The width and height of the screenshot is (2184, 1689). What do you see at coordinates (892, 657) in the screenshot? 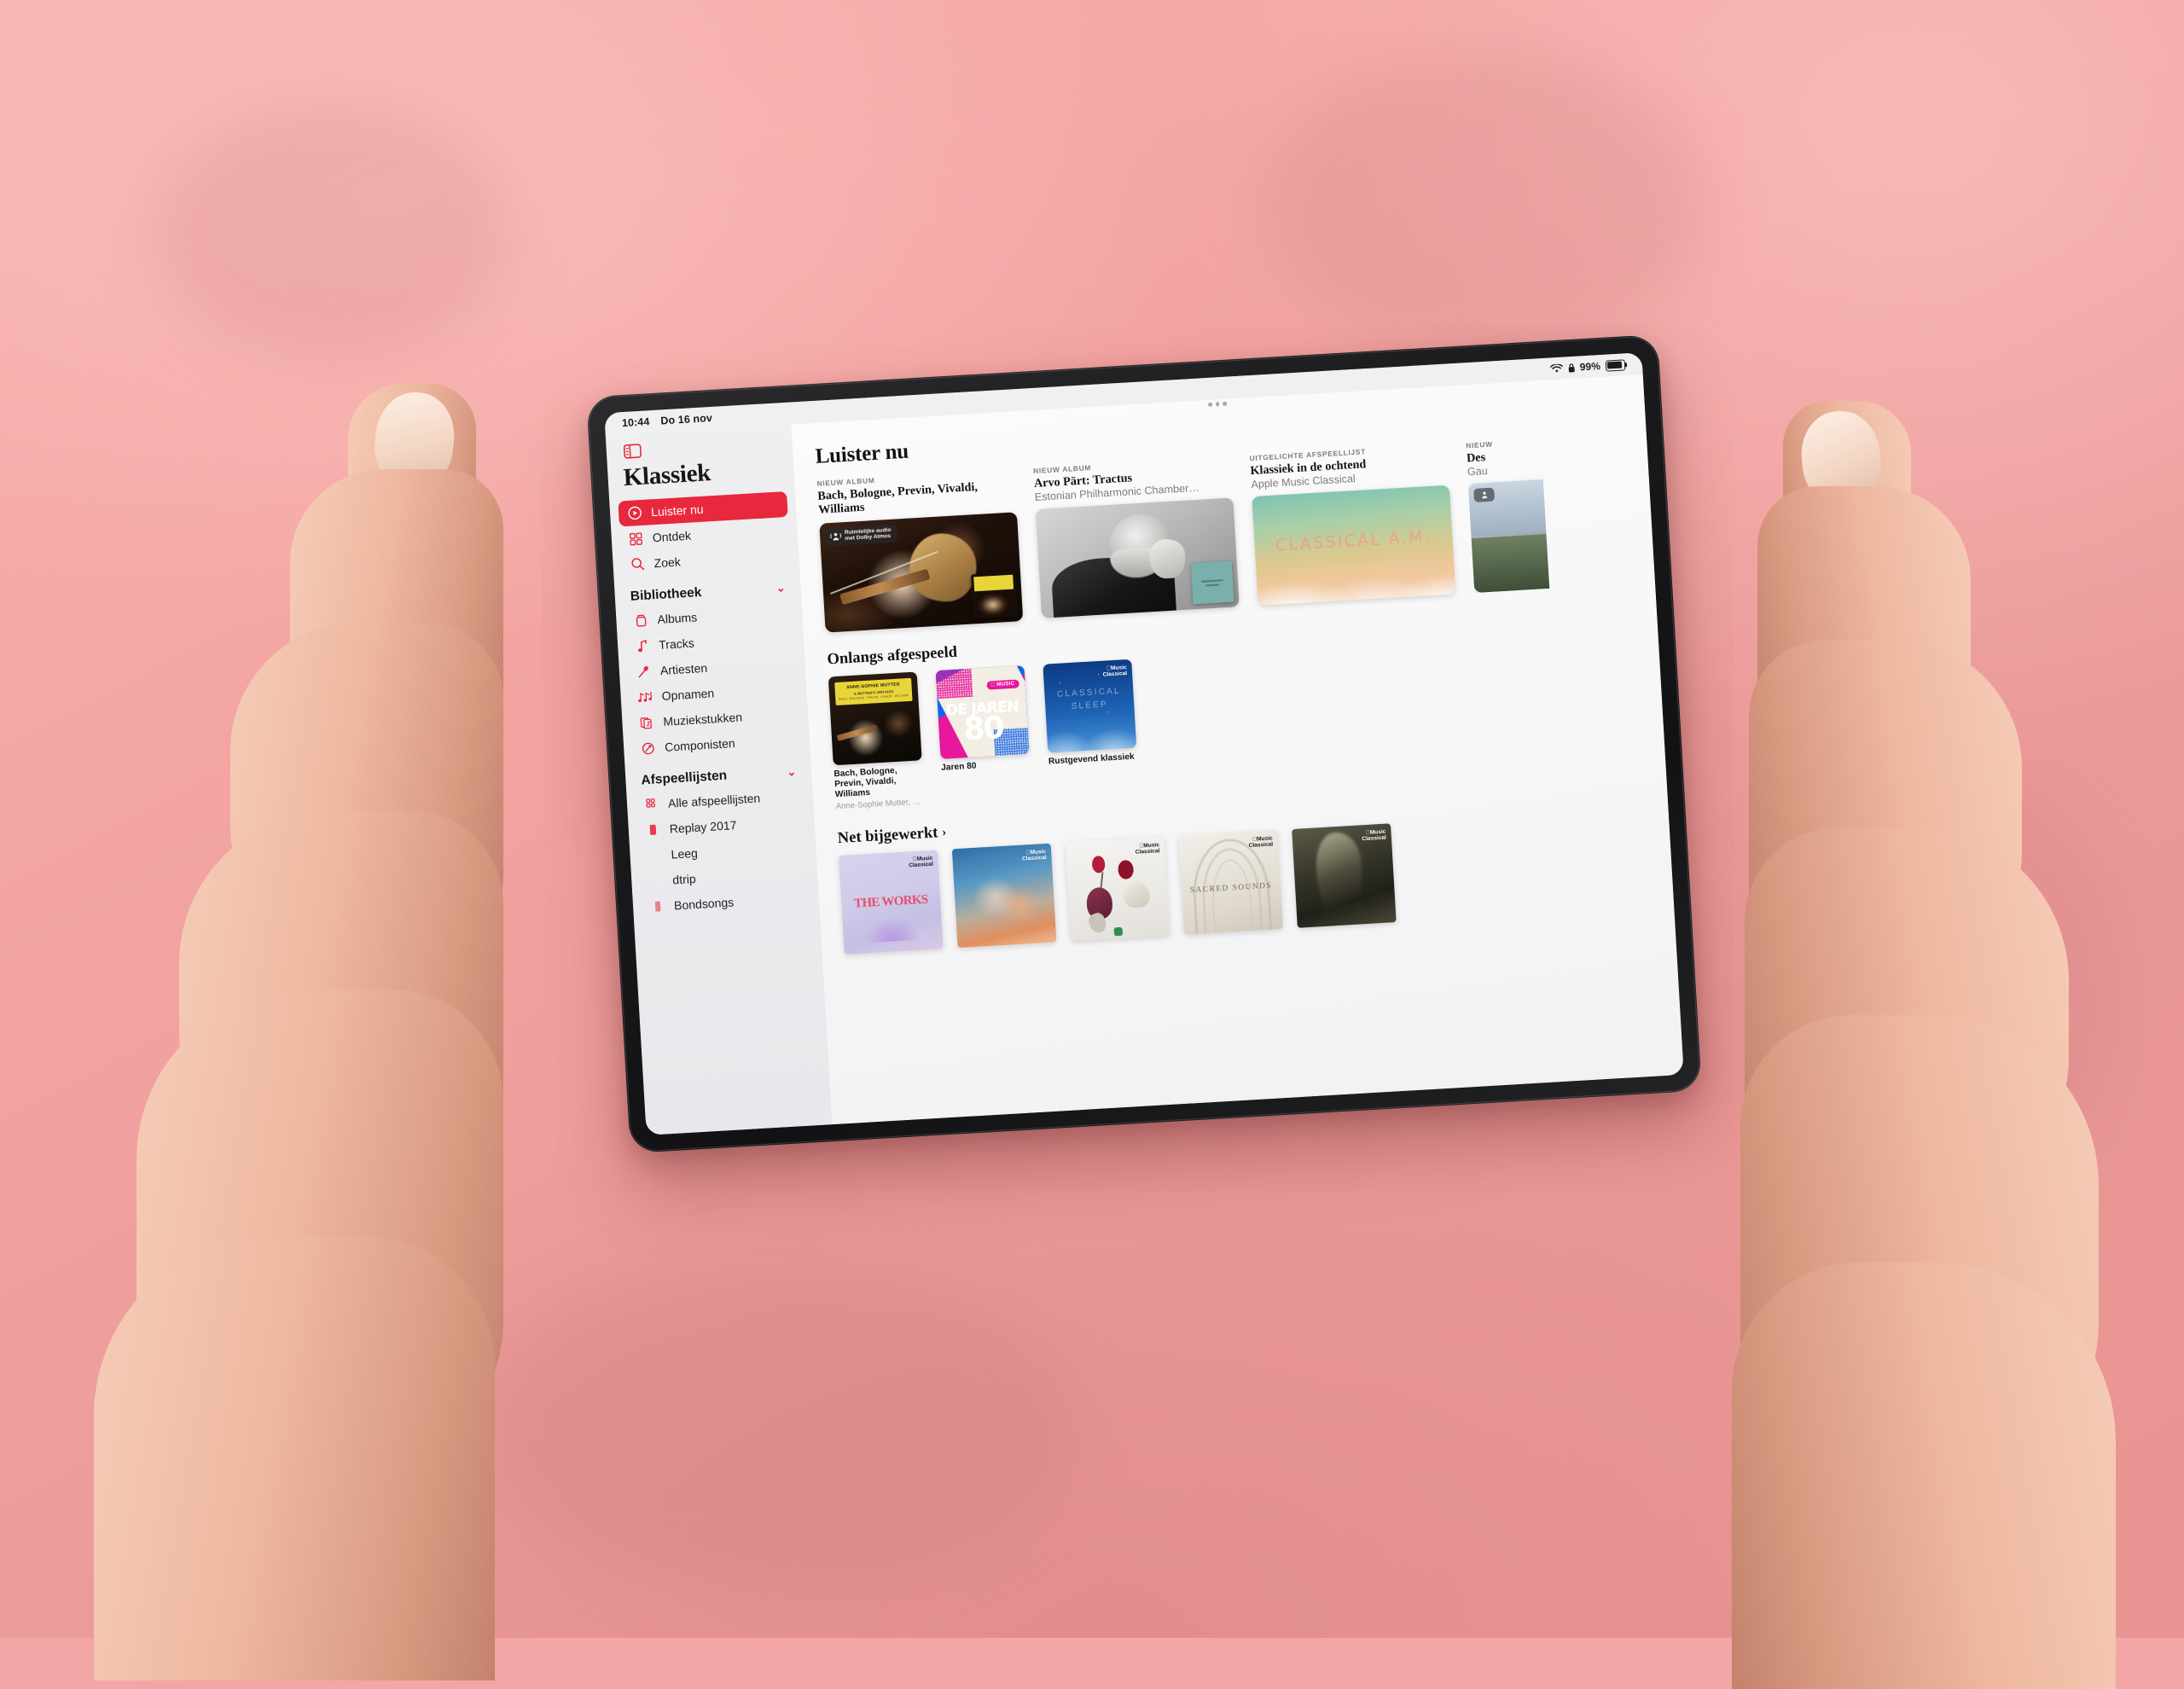
I see `section-title: Onlangs afgespeeld` at bounding box center [892, 657].